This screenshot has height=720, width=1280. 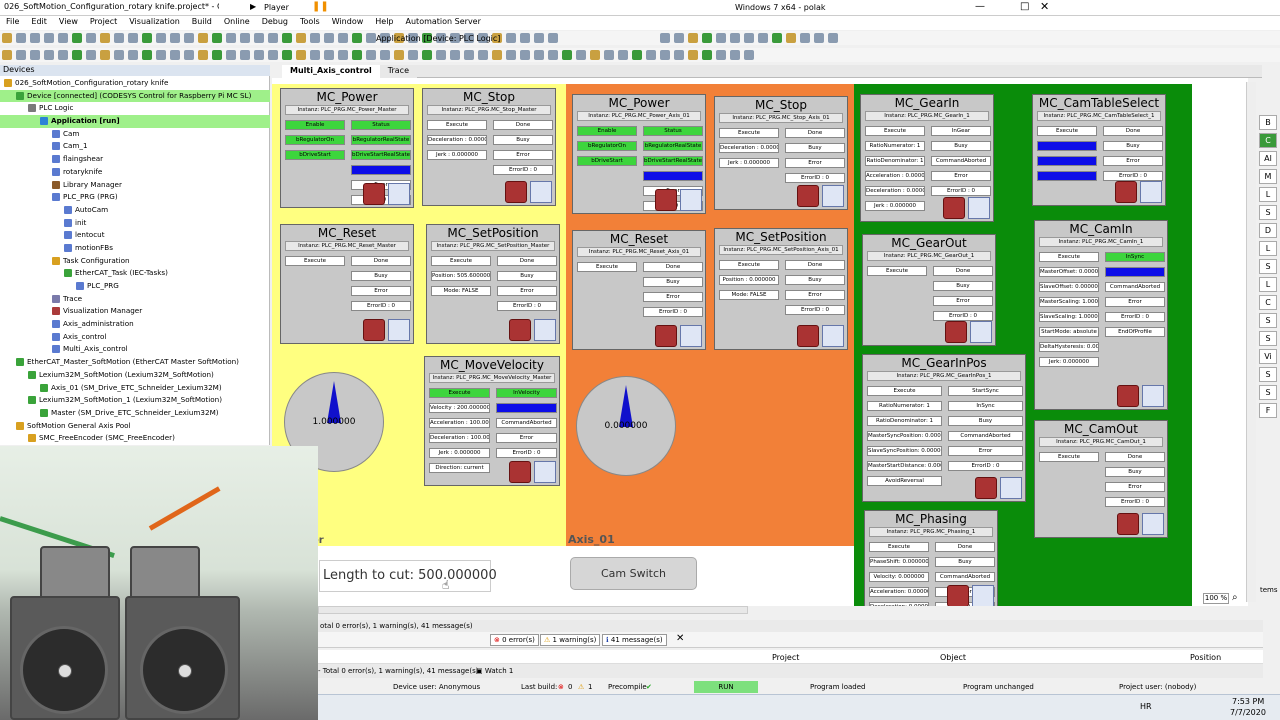 What do you see at coordinates (12, 21) in the screenshot?
I see `menu-file: File` at bounding box center [12, 21].